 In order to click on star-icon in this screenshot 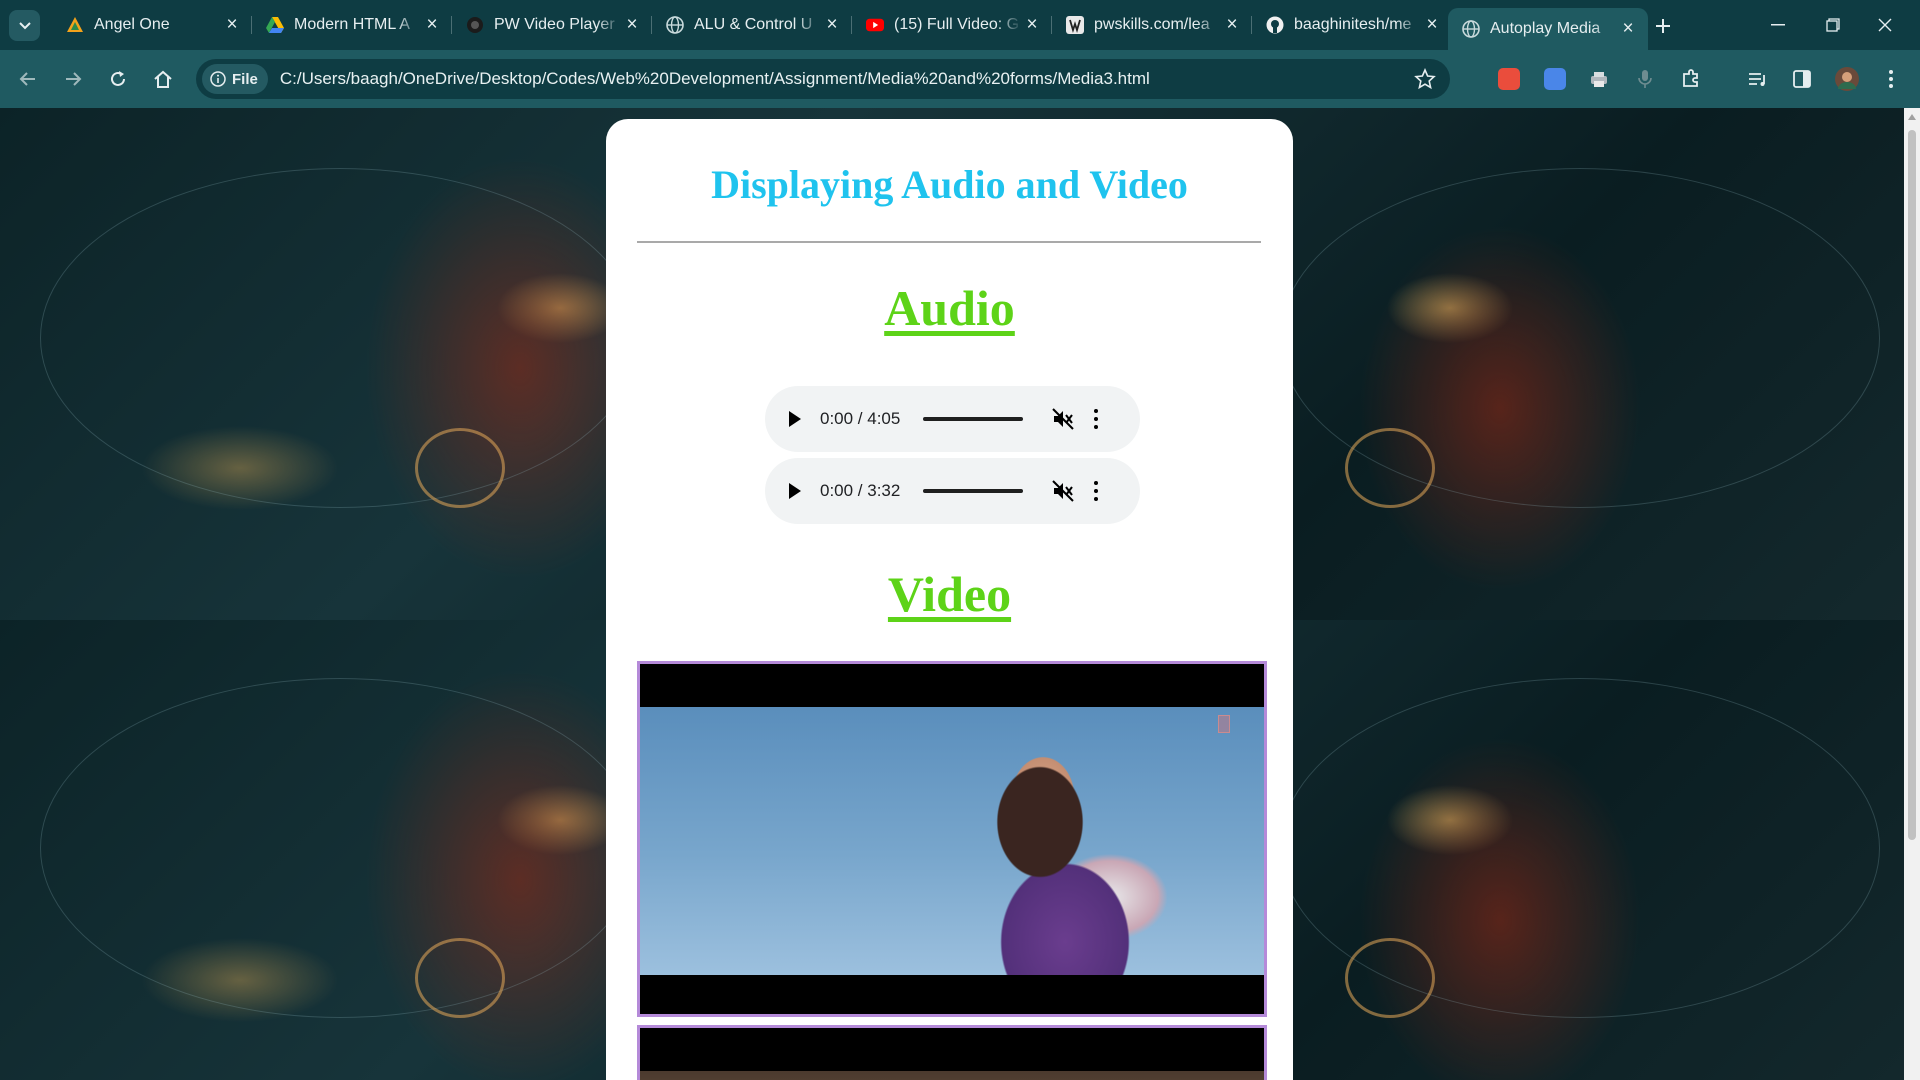, I will do `click(1425, 79)`.